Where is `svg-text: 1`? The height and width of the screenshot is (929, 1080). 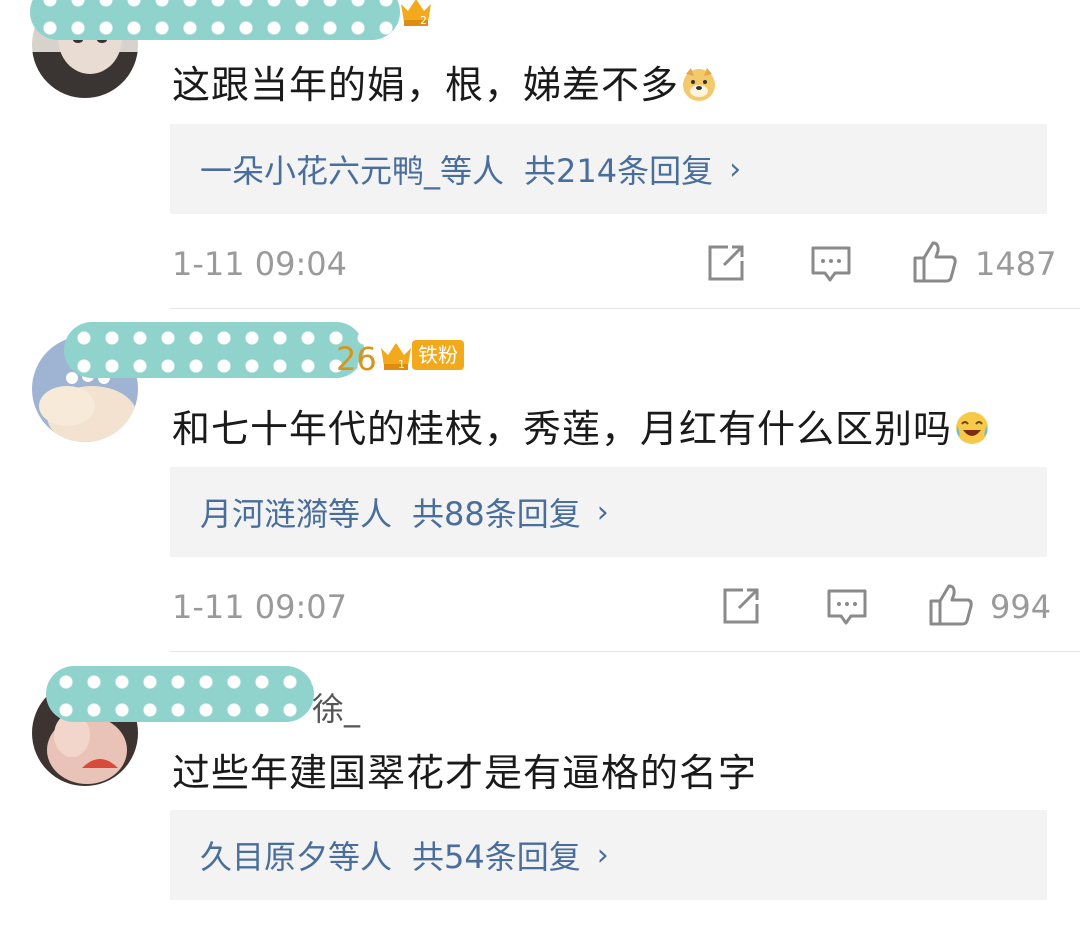 svg-text: 1 is located at coordinates (401, 364).